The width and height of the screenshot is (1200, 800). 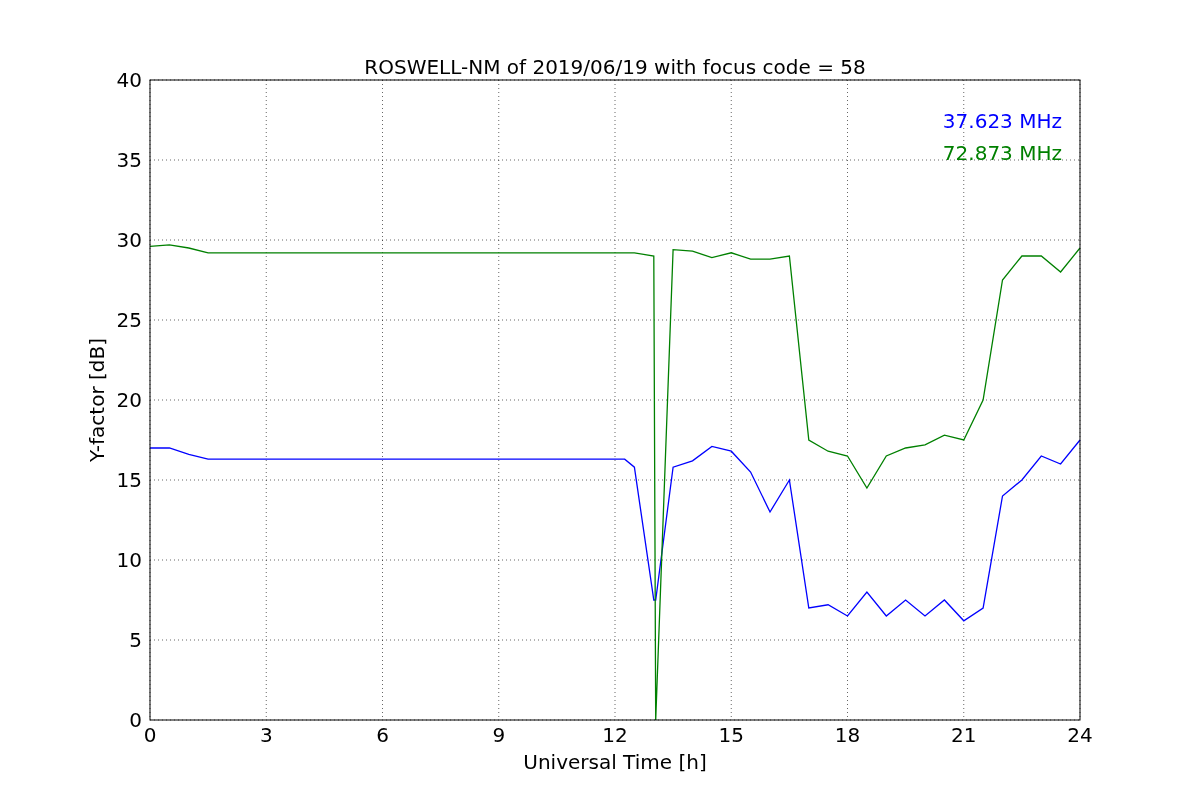 I want to click on x-axis-label: Universal Time [h], so click(x=615, y=762).